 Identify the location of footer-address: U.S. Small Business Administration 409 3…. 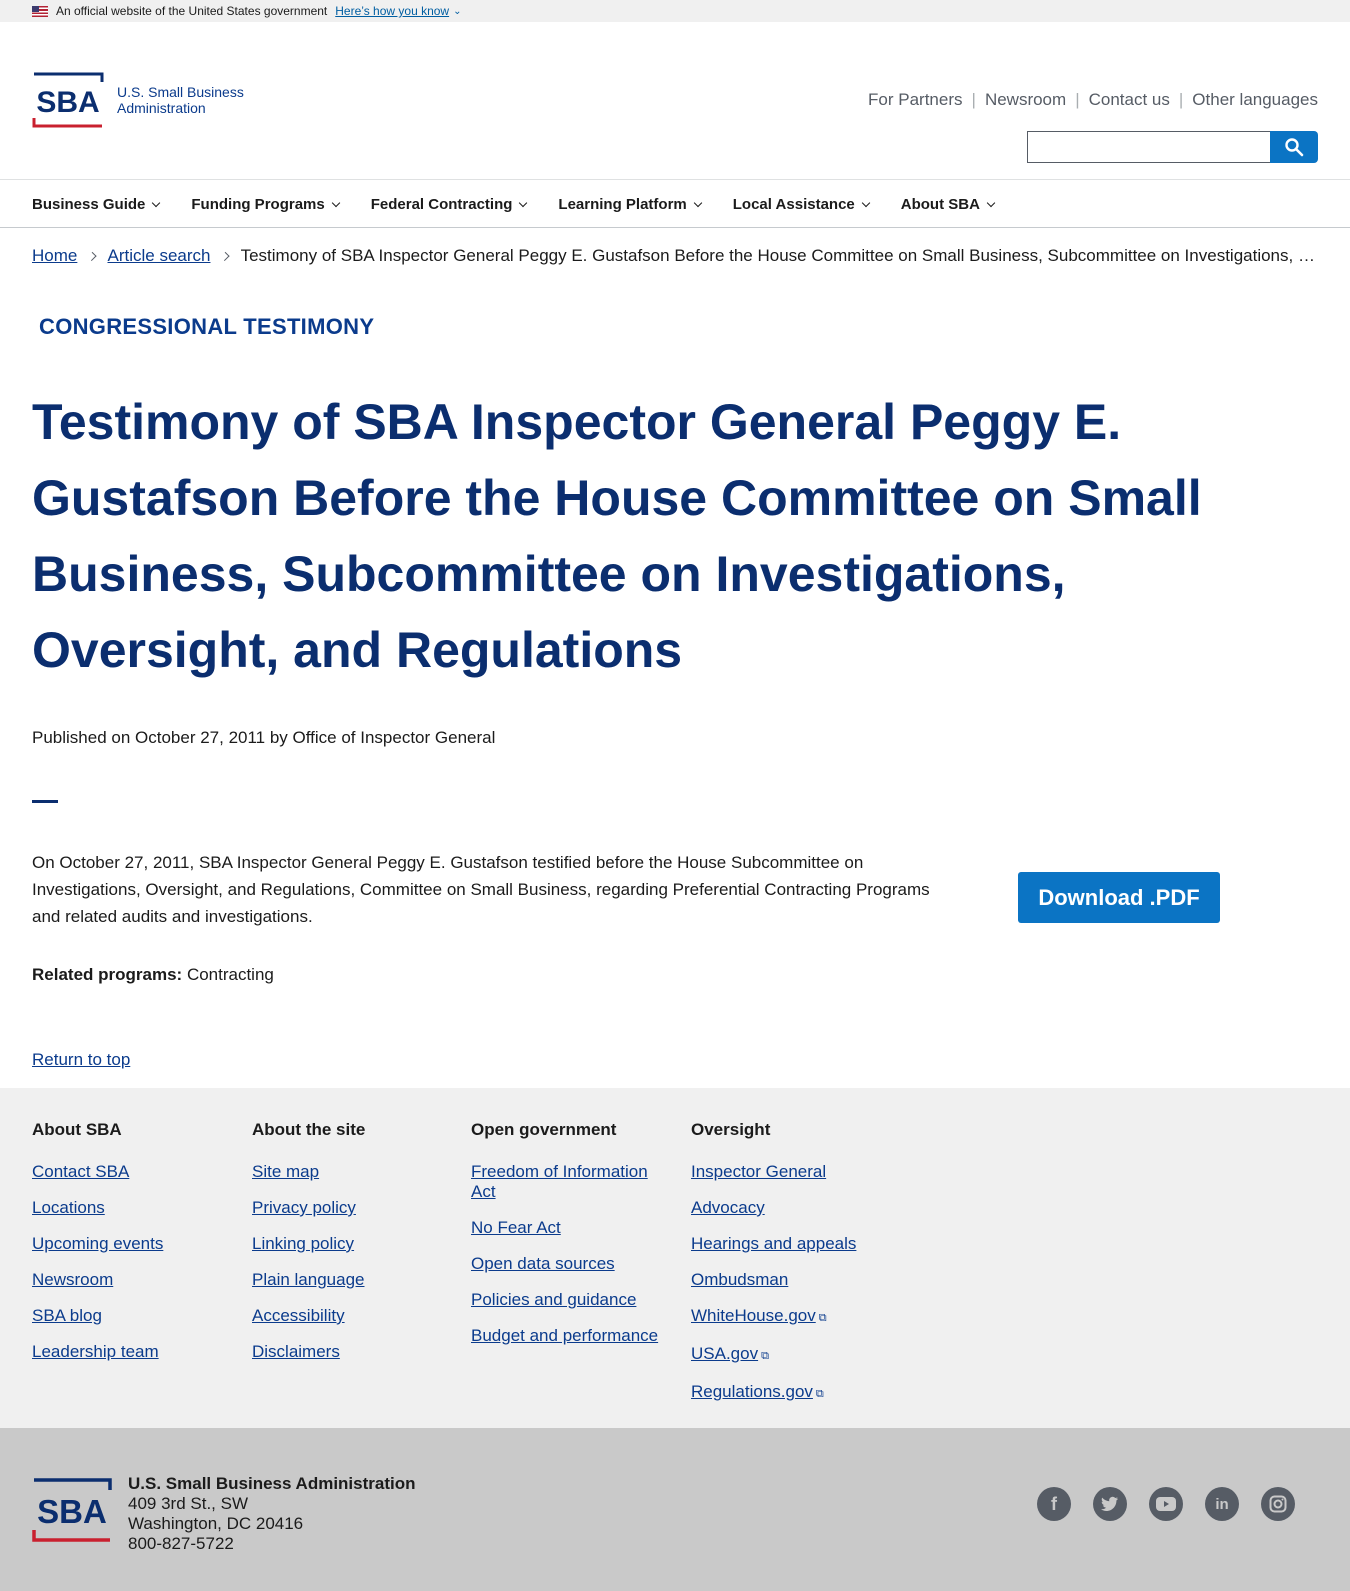
(272, 1514).